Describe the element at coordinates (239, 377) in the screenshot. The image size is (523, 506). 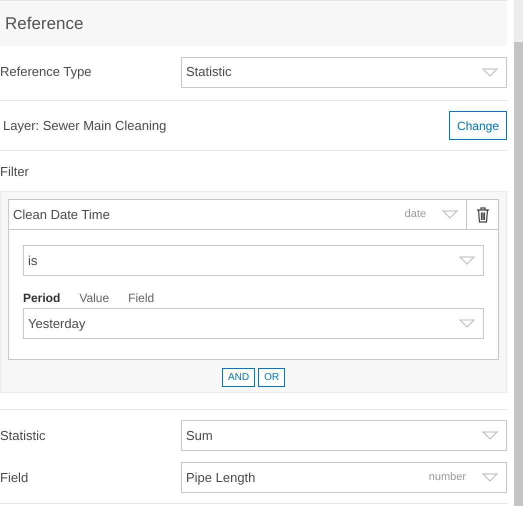
I see `logic-button: AND` at that location.